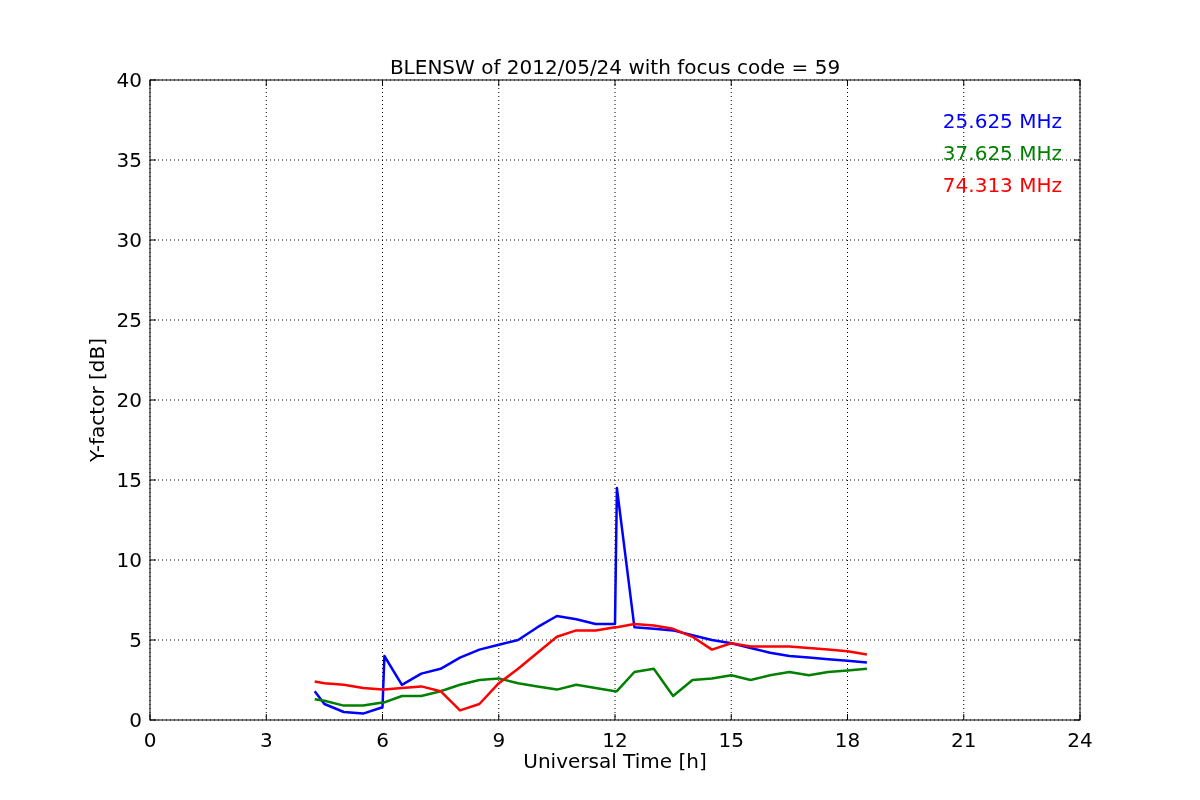  What do you see at coordinates (499, 740) in the screenshot?
I see `x-tick-label: 9` at bounding box center [499, 740].